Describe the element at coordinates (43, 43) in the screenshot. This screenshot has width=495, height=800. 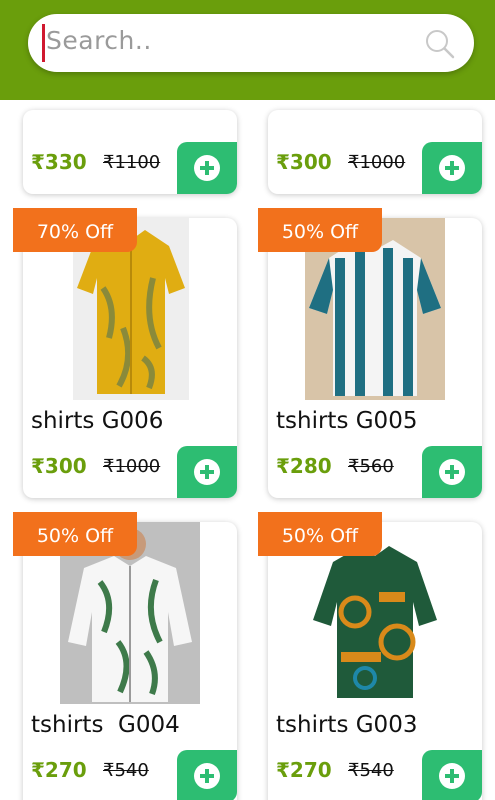
I see `text-cursor` at that location.